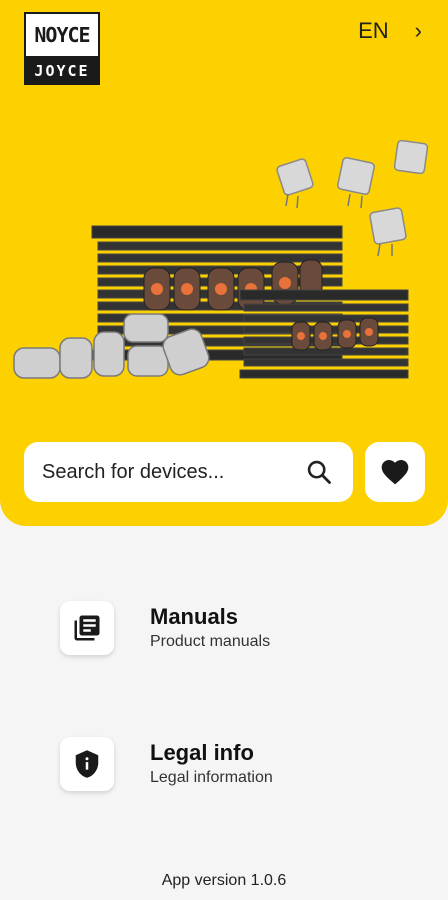 This screenshot has height=900, width=448. I want to click on heart-icon, so click(395, 472).